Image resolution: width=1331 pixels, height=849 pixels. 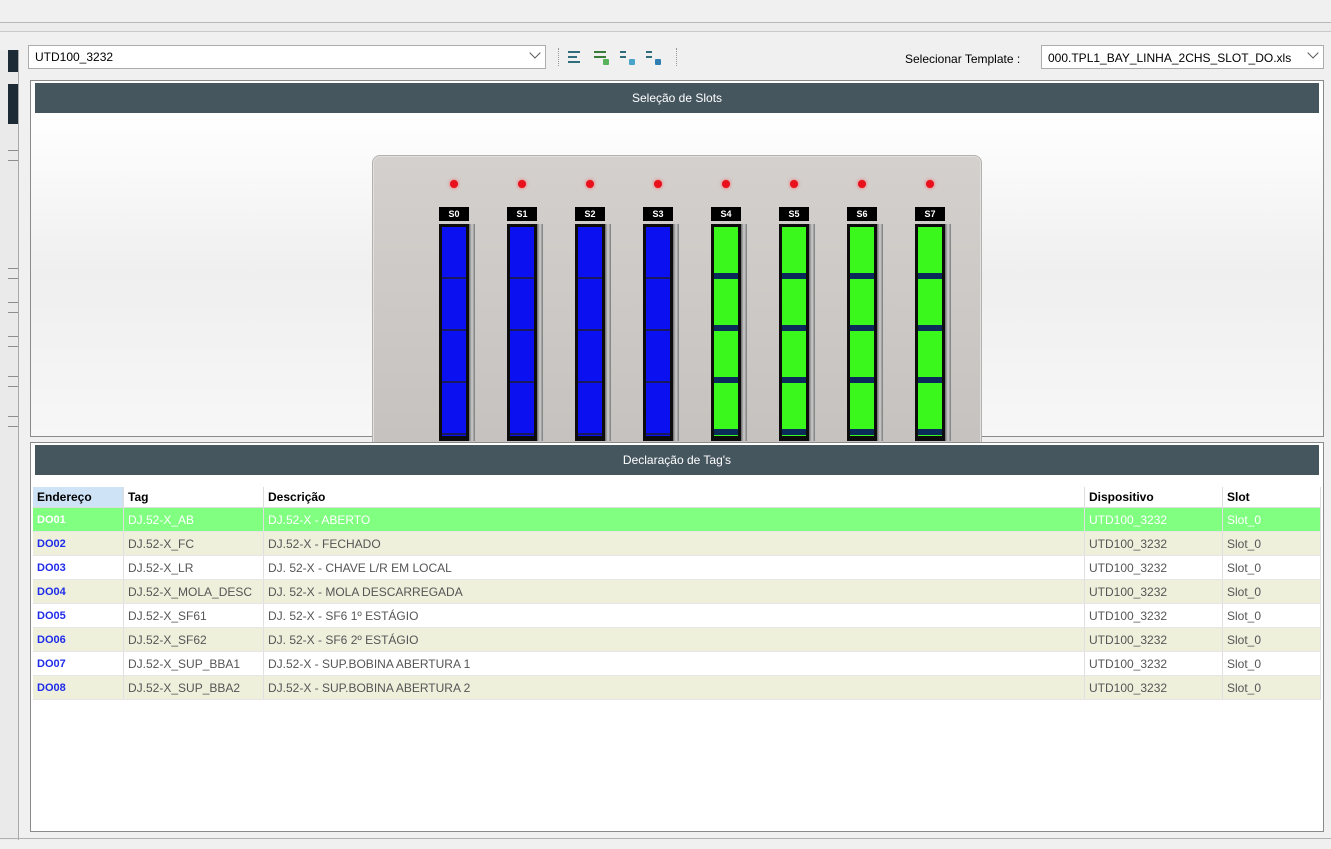 I want to click on slot-s7: S7, so click(x=931, y=309).